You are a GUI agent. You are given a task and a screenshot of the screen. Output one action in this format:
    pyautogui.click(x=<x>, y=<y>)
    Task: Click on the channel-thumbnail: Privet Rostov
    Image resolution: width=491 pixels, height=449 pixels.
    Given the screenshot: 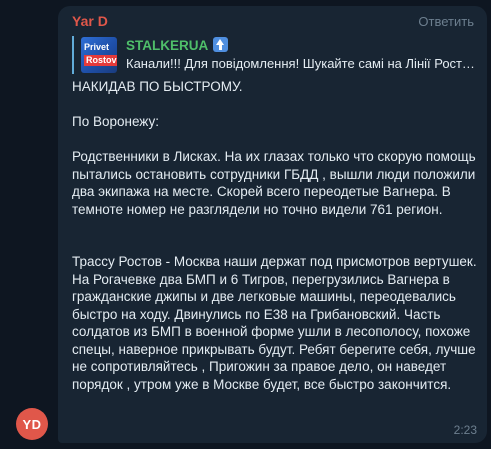 What is the action you would take?
    pyautogui.click(x=99, y=55)
    